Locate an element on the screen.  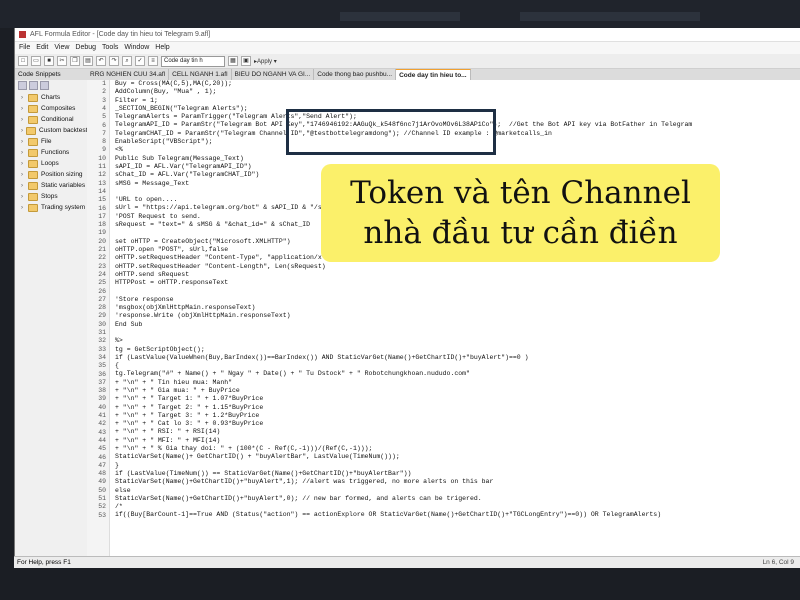
code-line: 'msgbox(objXmlHttpMain.responseText) is located at coordinates (403, 308).